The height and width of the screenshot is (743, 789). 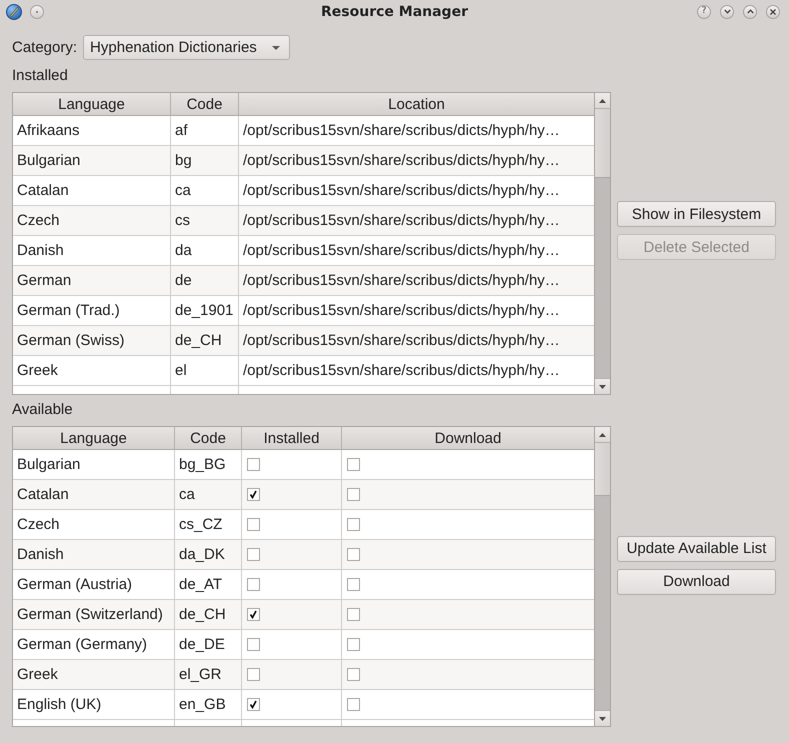 What do you see at coordinates (696, 214) in the screenshot?
I see `action-button: Show in Filesystem` at bounding box center [696, 214].